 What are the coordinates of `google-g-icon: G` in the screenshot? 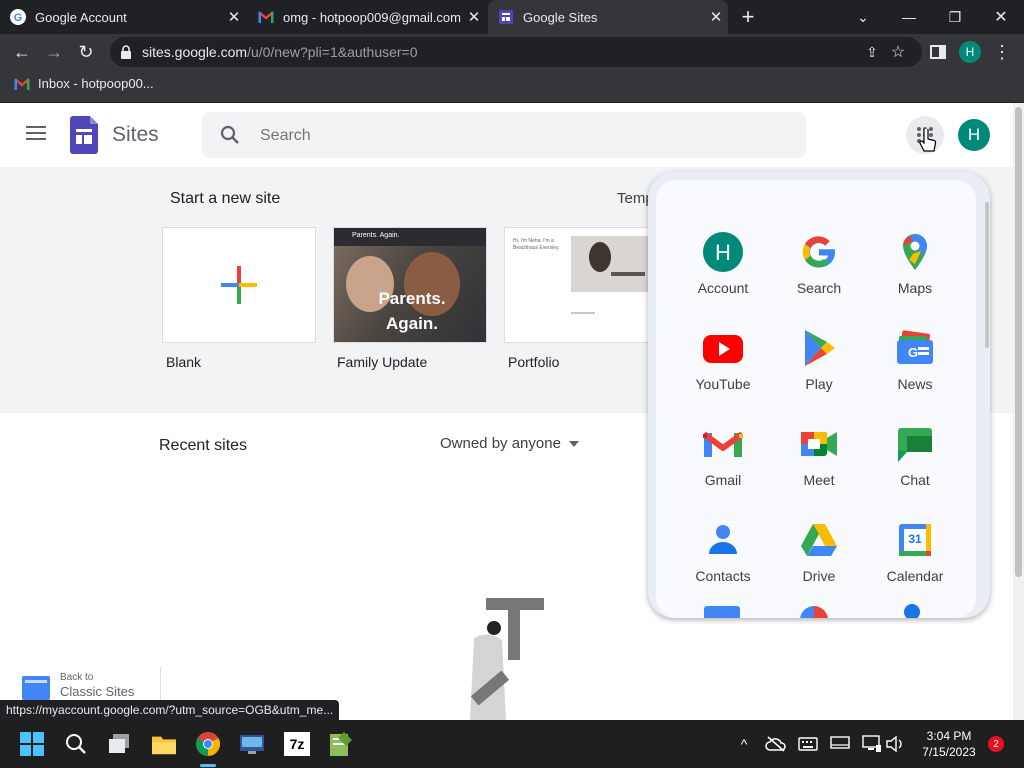 It's located at (18, 17).